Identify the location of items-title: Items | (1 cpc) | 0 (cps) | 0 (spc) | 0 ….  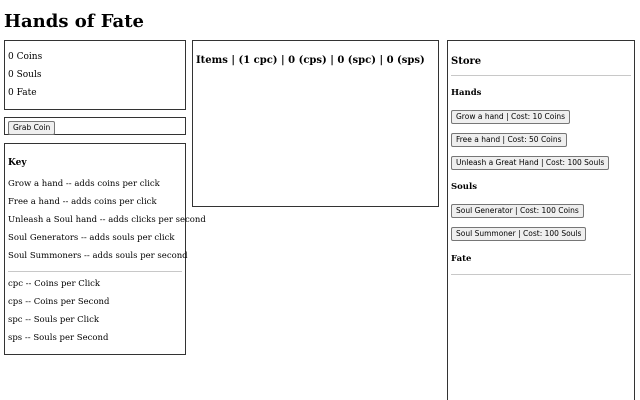
(310, 60).